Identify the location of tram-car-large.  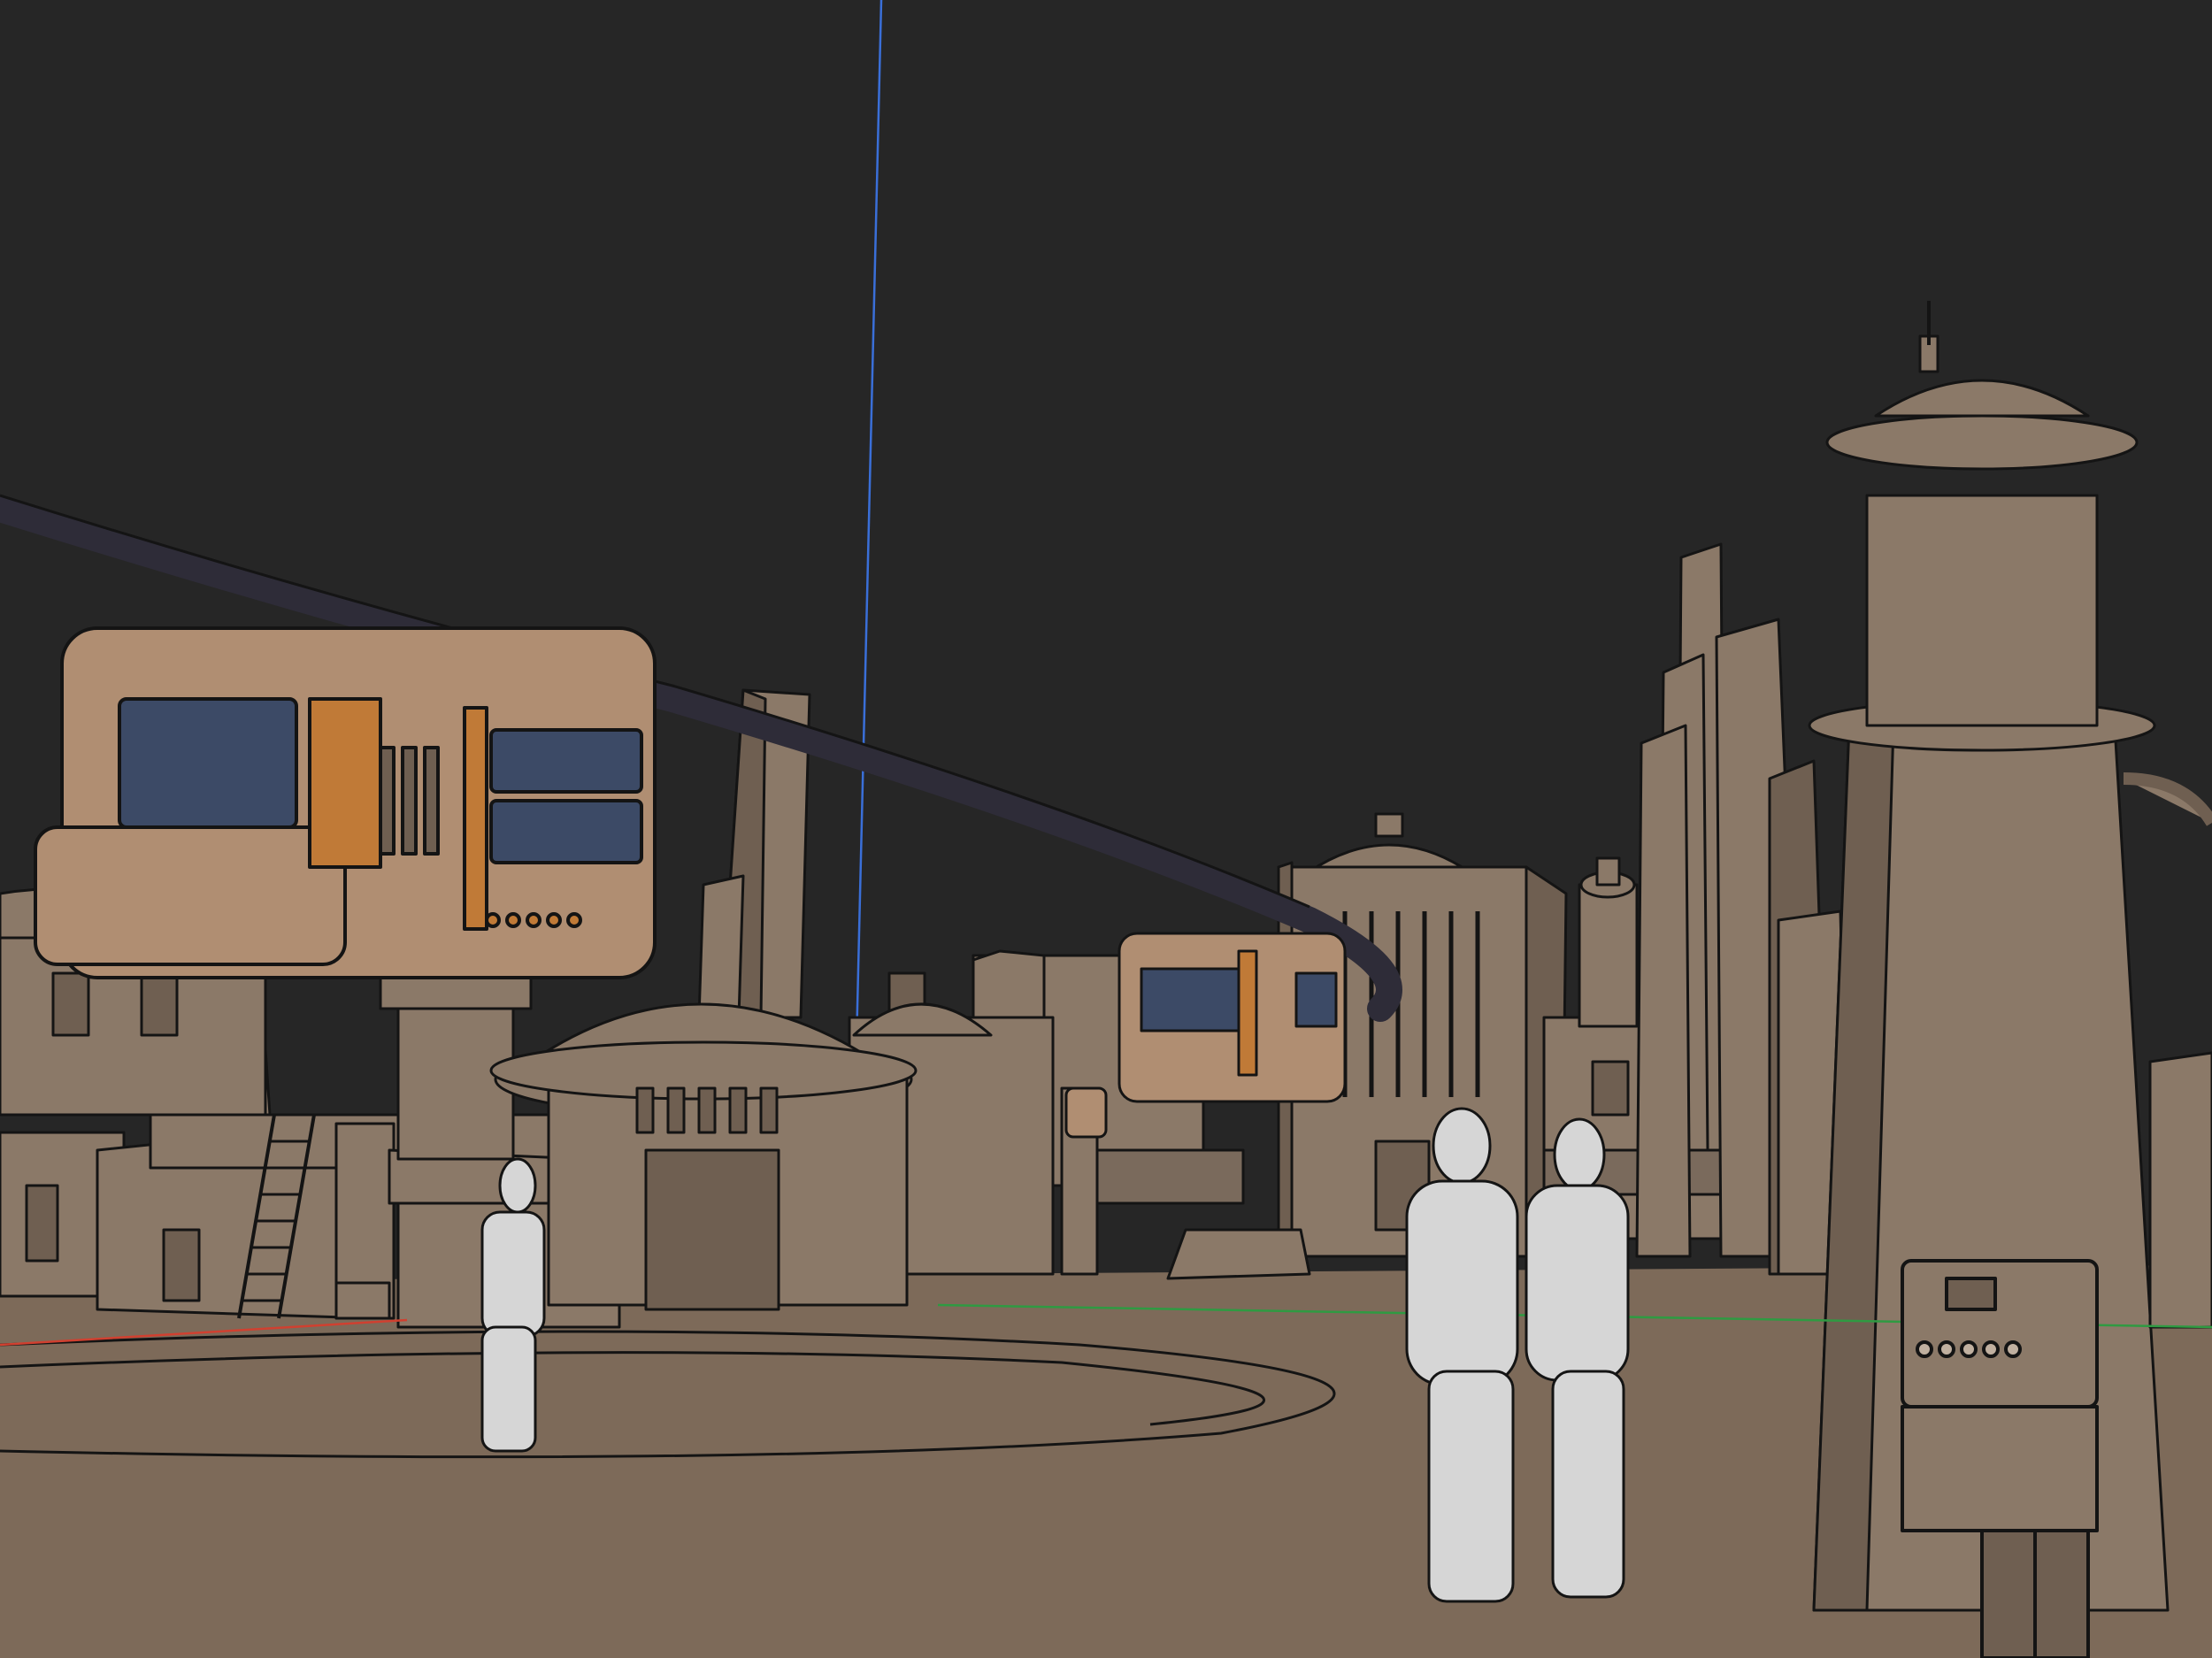
(346, 803).